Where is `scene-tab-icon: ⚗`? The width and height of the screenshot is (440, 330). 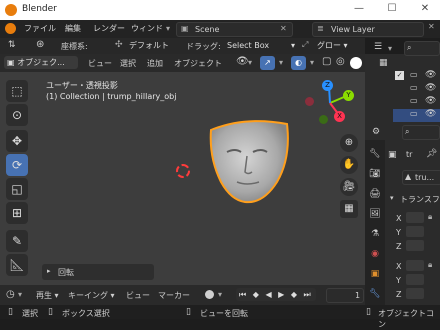 scene-tab-icon: ⚗ is located at coordinates (375, 234).